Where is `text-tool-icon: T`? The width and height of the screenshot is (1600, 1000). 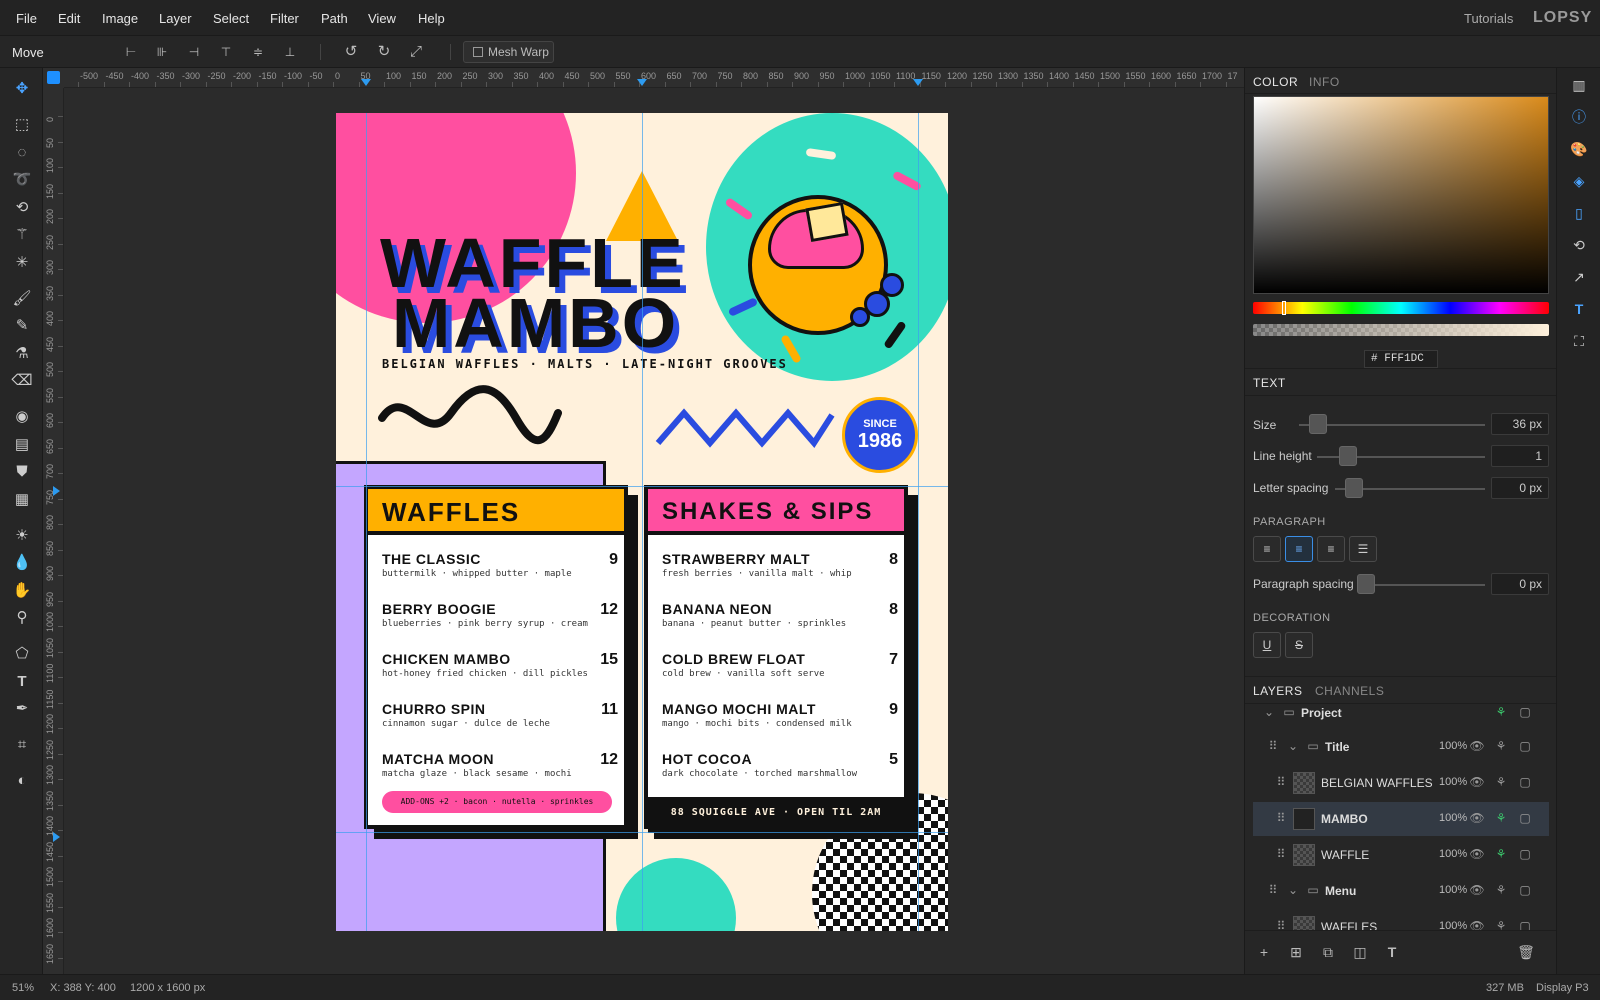 text-tool-icon: T is located at coordinates (22, 682).